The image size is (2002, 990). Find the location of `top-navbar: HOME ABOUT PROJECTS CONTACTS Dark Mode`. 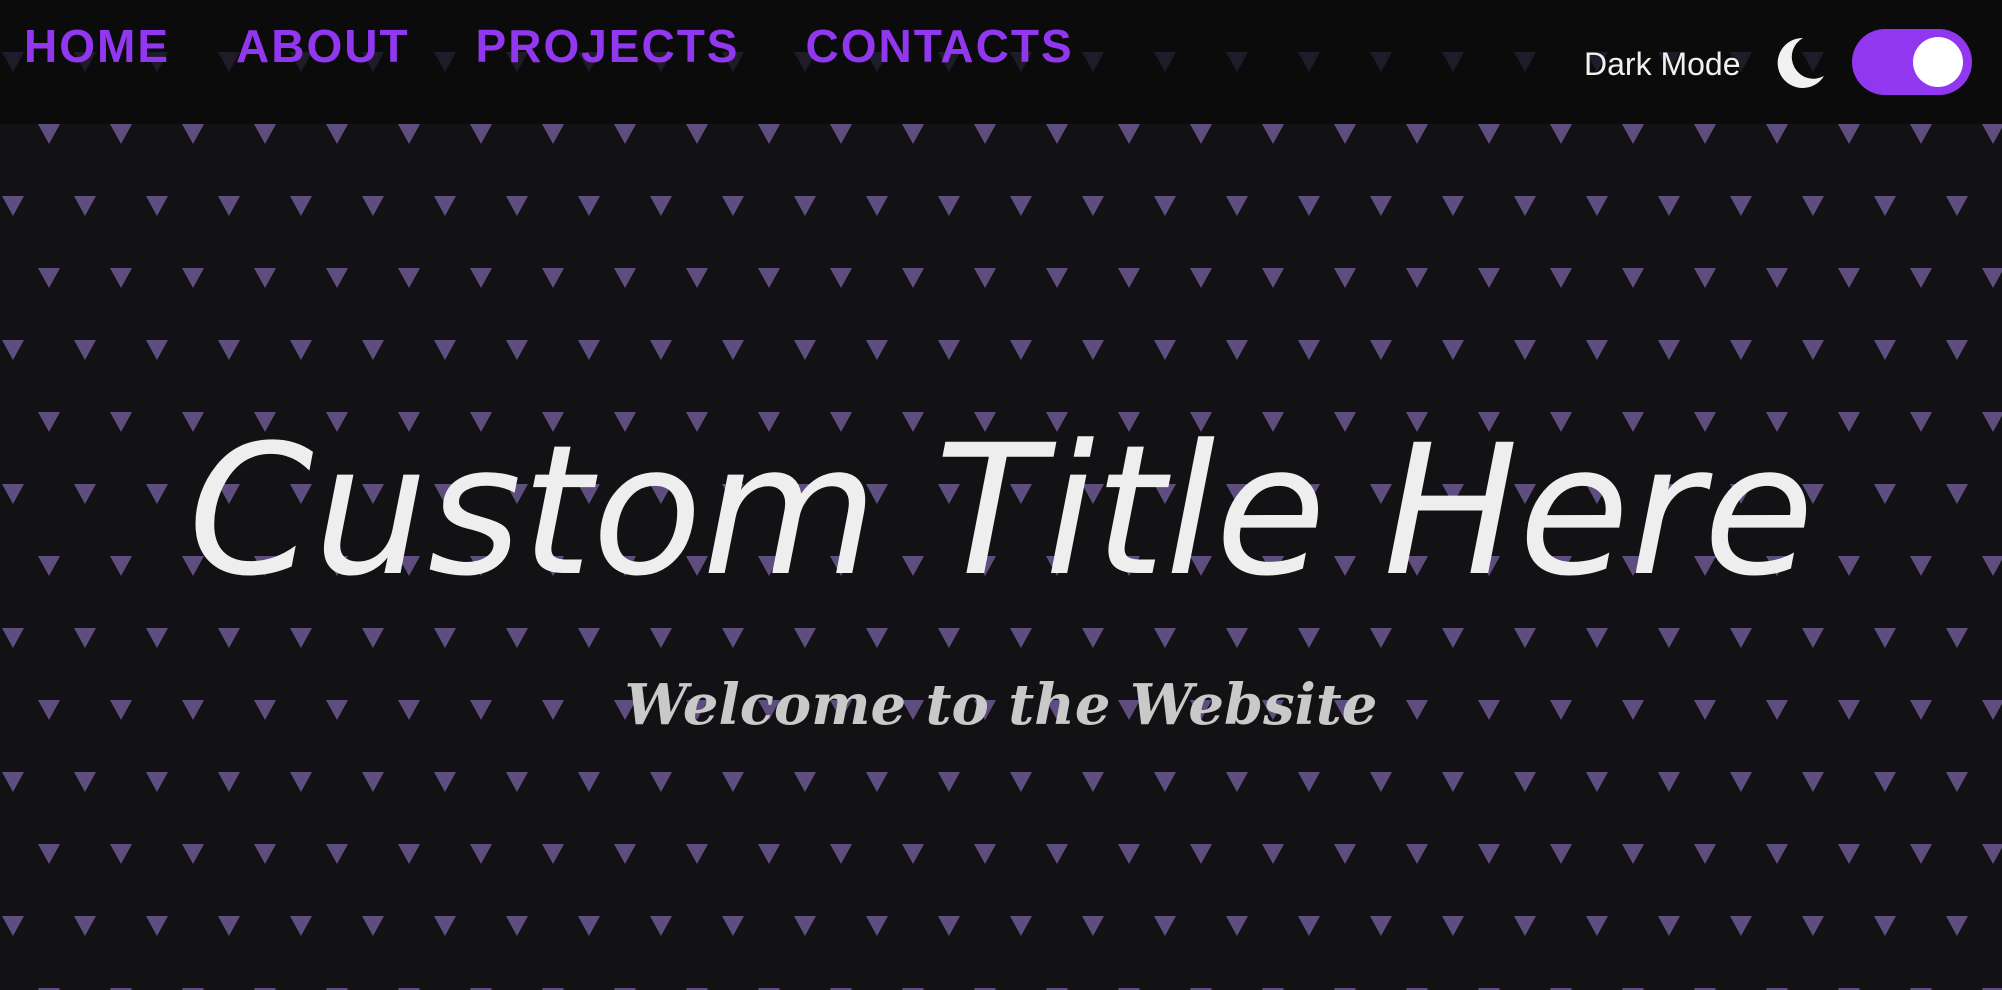

top-navbar: HOME ABOUT PROJECTS CONTACTS Dark Mode is located at coordinates (1001, 62).